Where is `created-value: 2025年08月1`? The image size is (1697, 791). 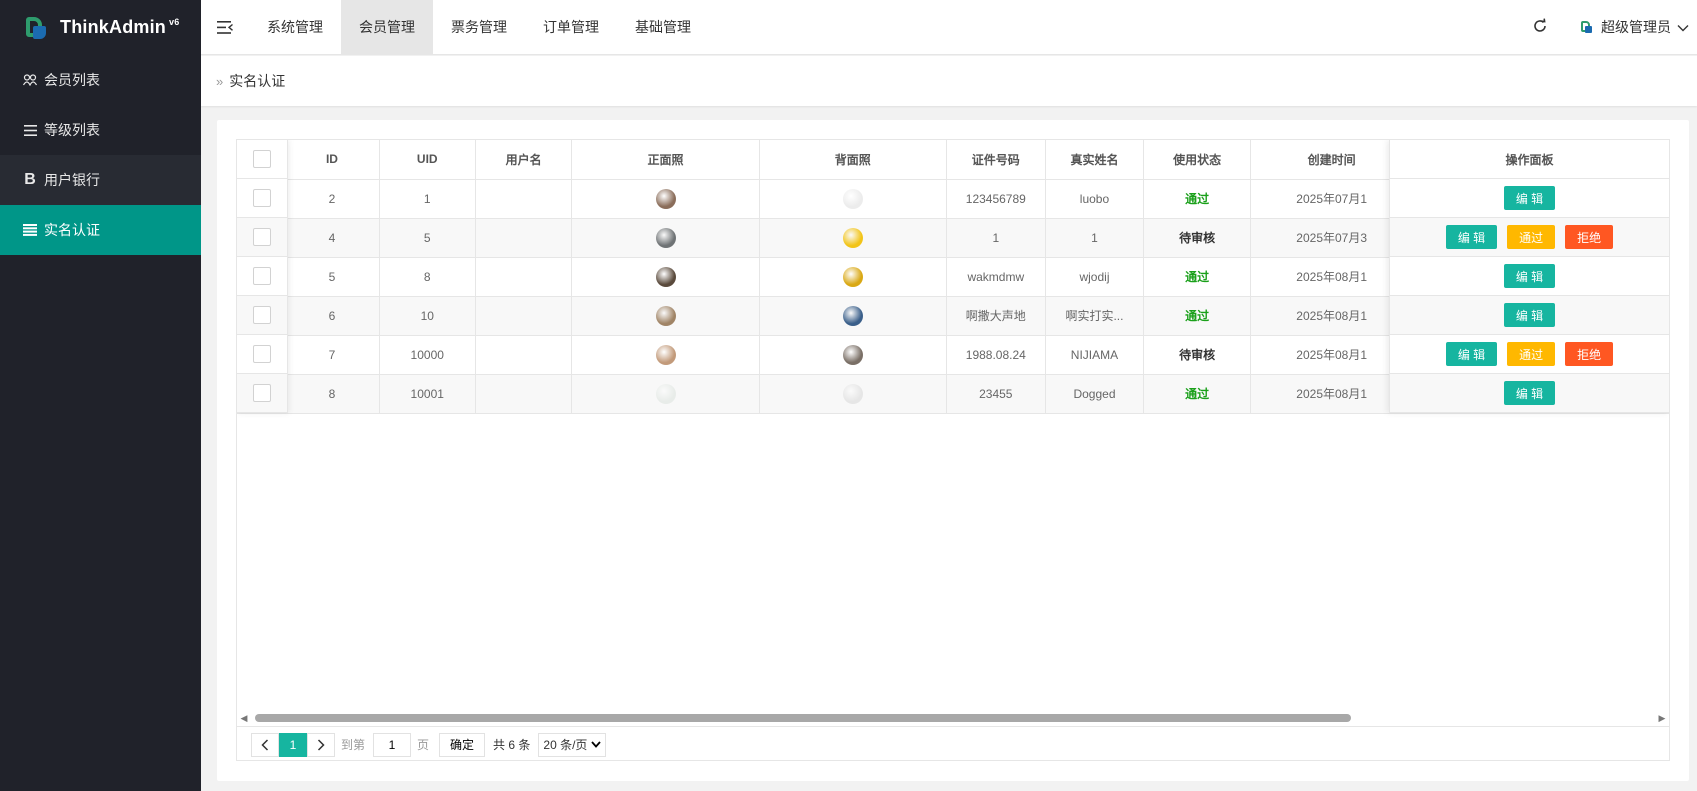
created-value: 2025年08月1 is located at coordinates (1332, 277).